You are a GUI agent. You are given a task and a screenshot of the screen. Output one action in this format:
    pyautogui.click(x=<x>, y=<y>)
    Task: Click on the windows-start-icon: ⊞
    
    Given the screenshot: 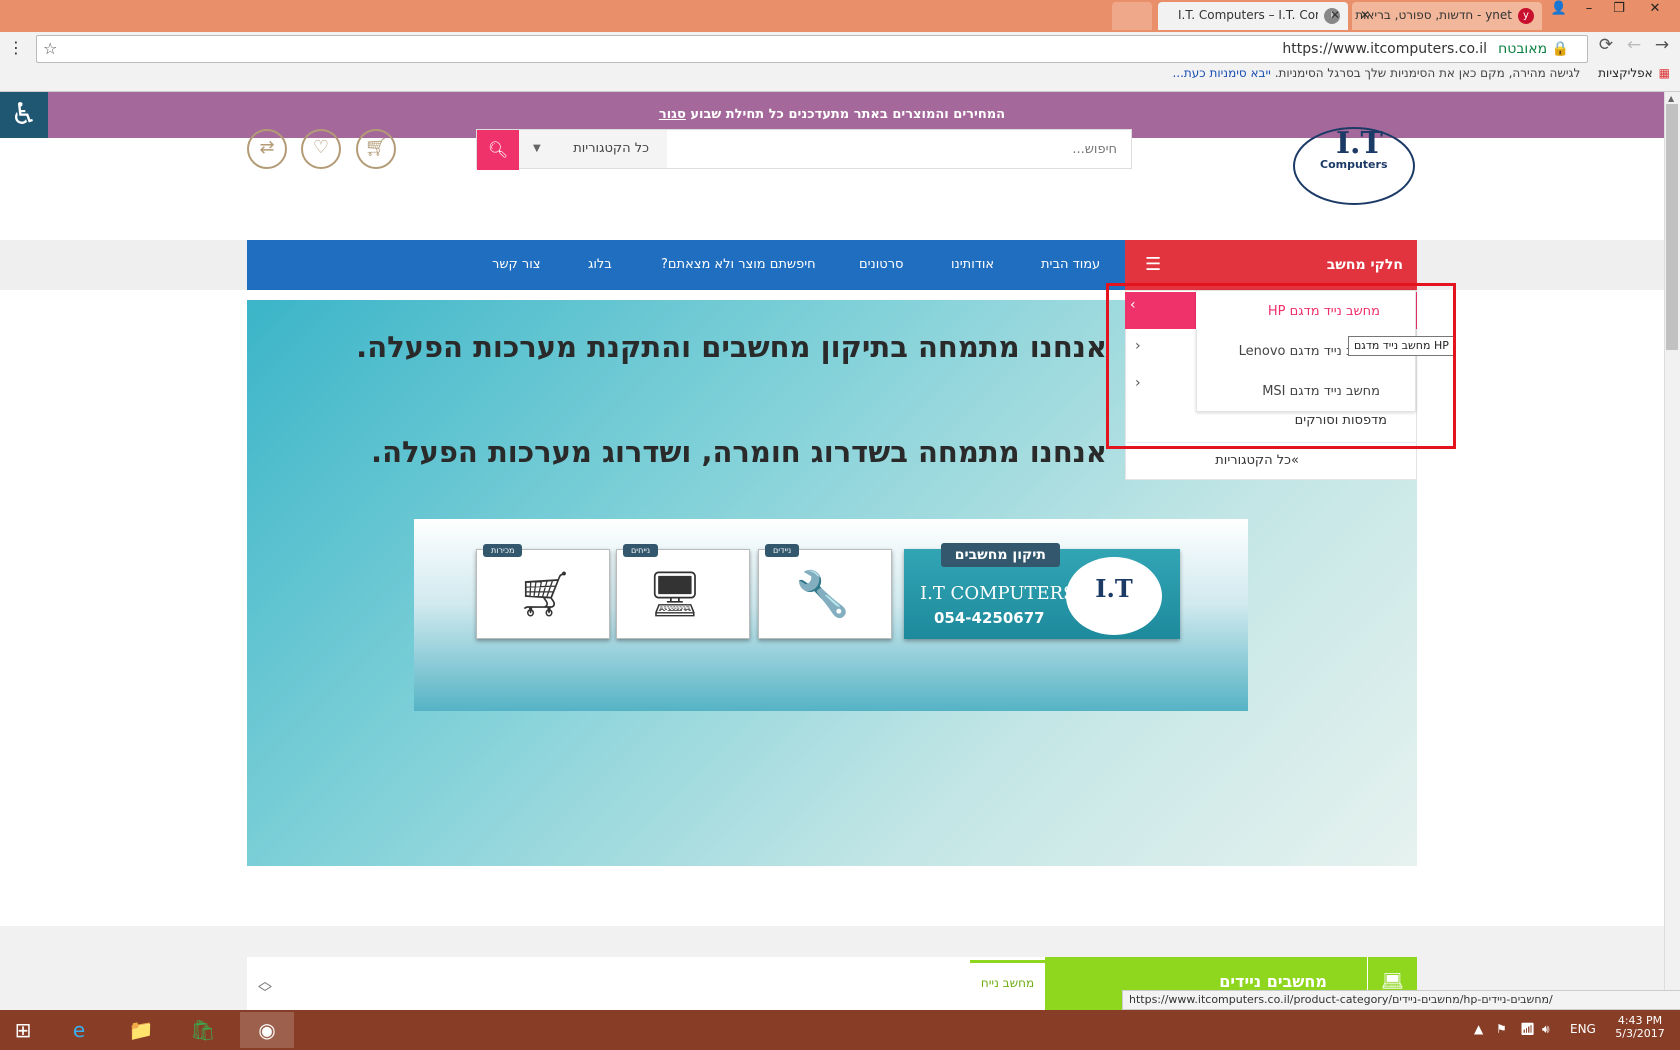 What is the action you would take?
    pyautogui.click(x=23, y=1030)
    